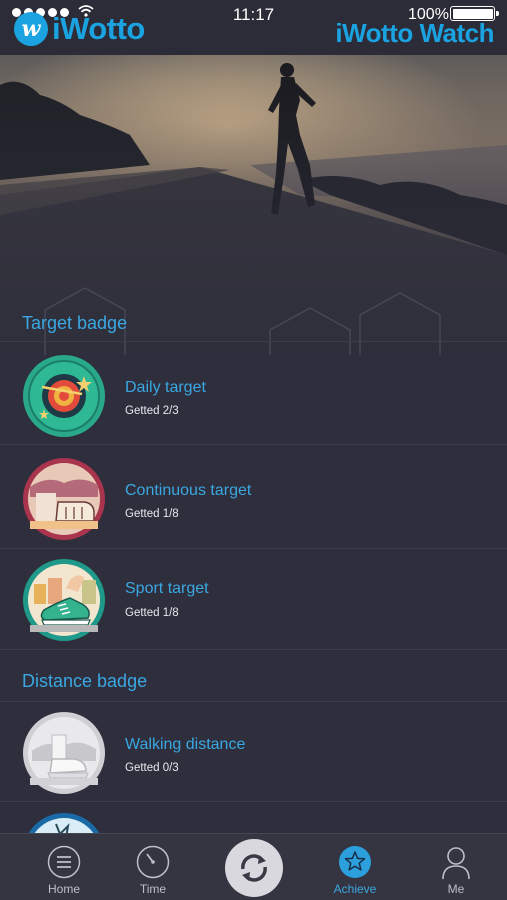  What do you see at coordinates (253, 599) in the screenshot?
I see `badge-row-sport-target: Sport target Getted 1/8` at bounding box center [253, 599].